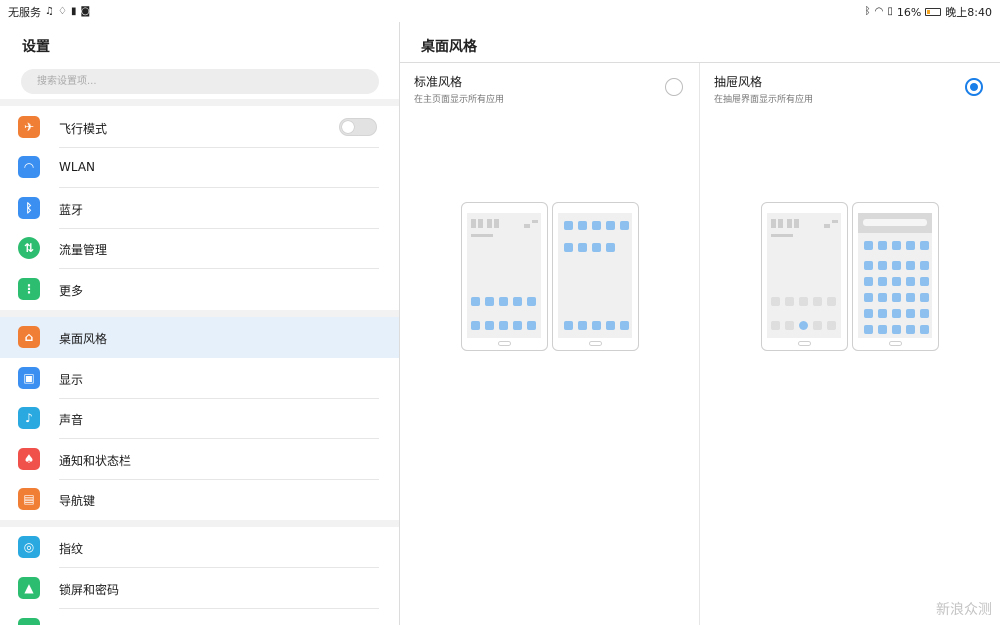  I want to click on sidebar-item-more: ⋮ 更多, so click(199, 290).